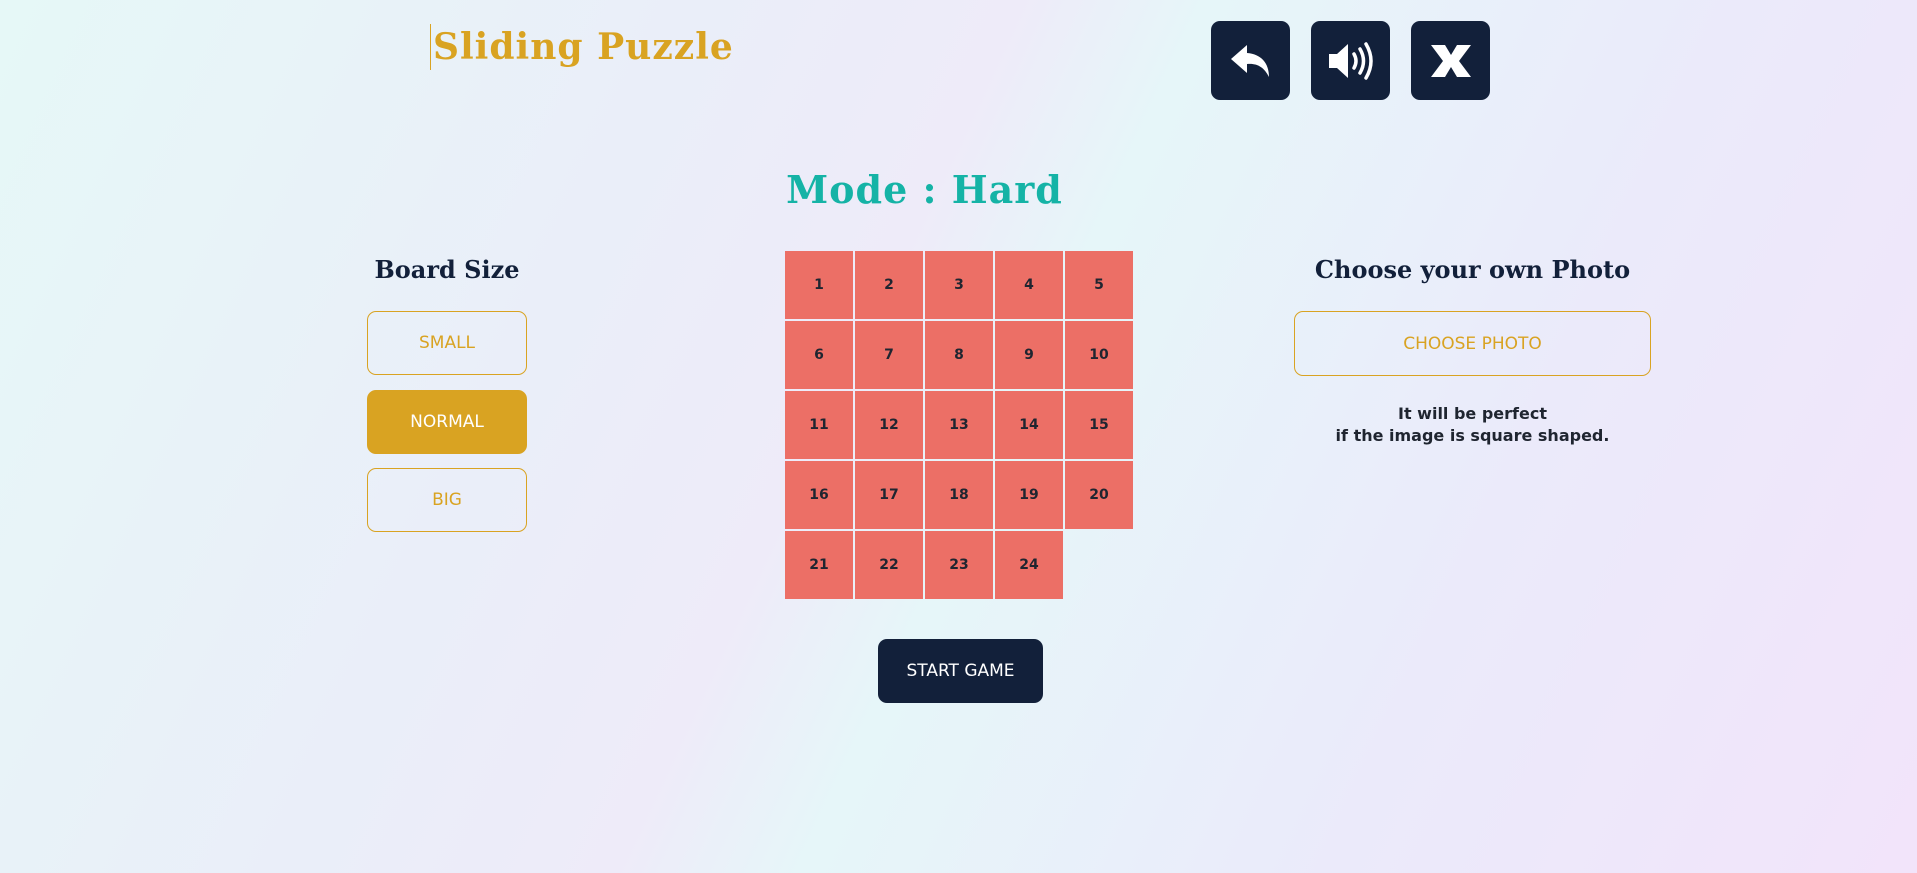 The width and height of the screenshot is (1917, 873). What do you see at coordinates (447, 500) in the screenshot?
I see `size-big-button: BIG` at bounding box center [447, 500].